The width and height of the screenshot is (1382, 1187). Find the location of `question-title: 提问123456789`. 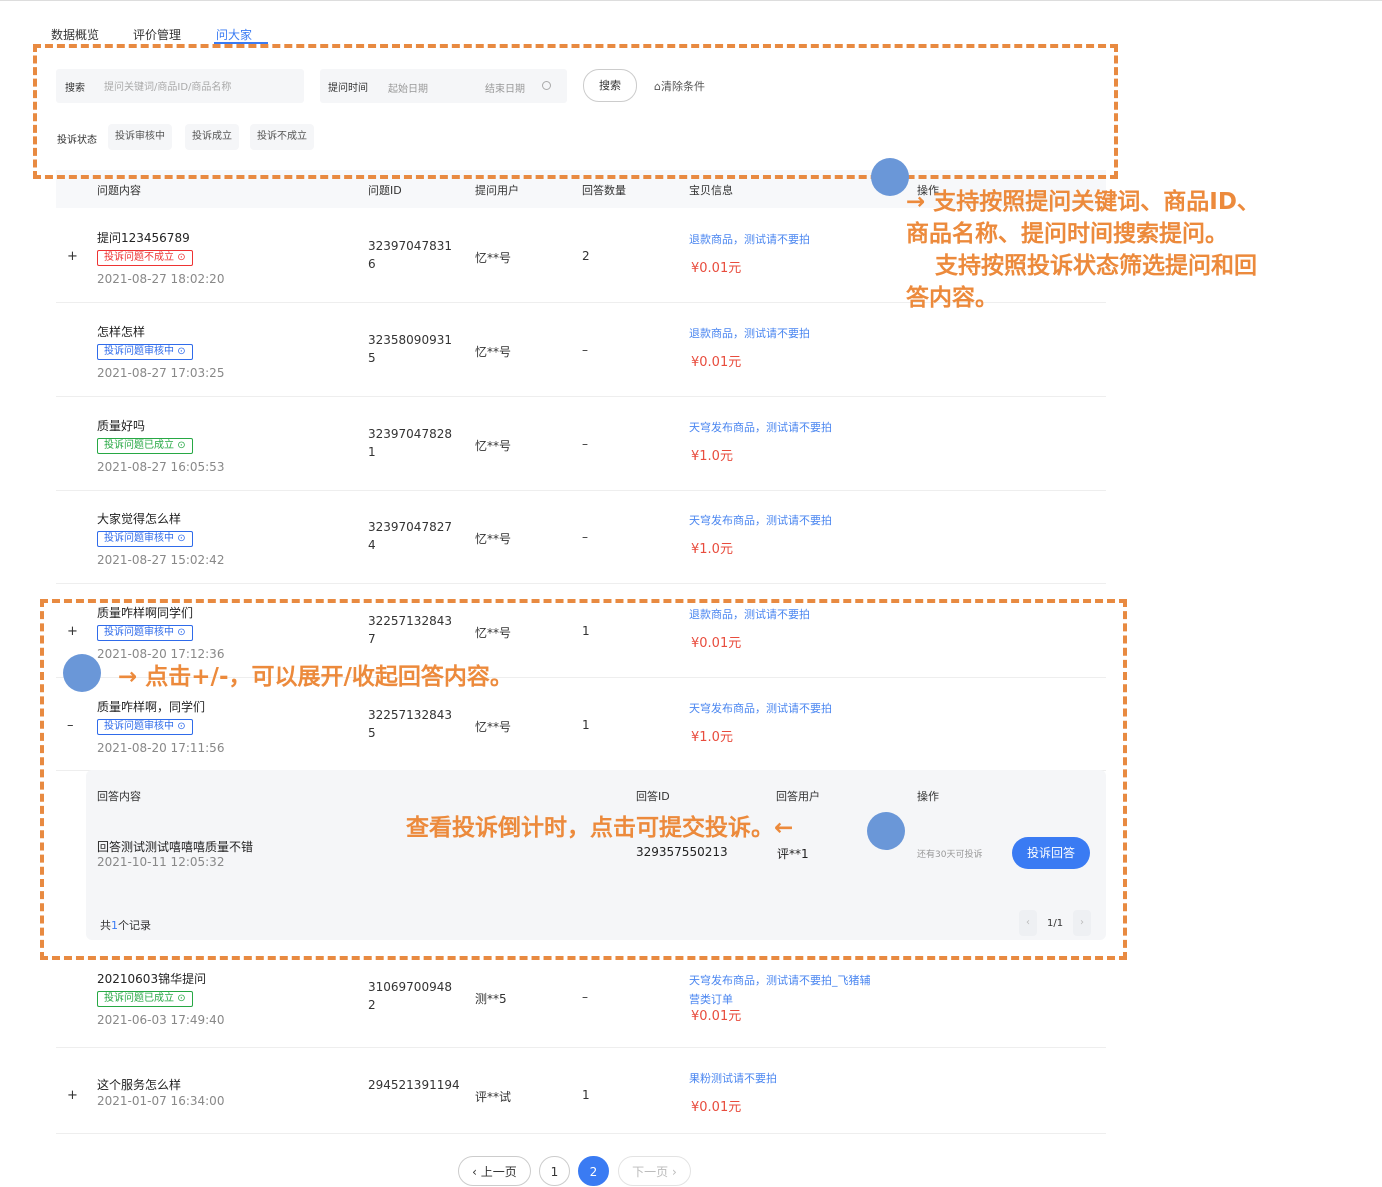

question-title: 提问123456789 is located at coordinates (143, 238).